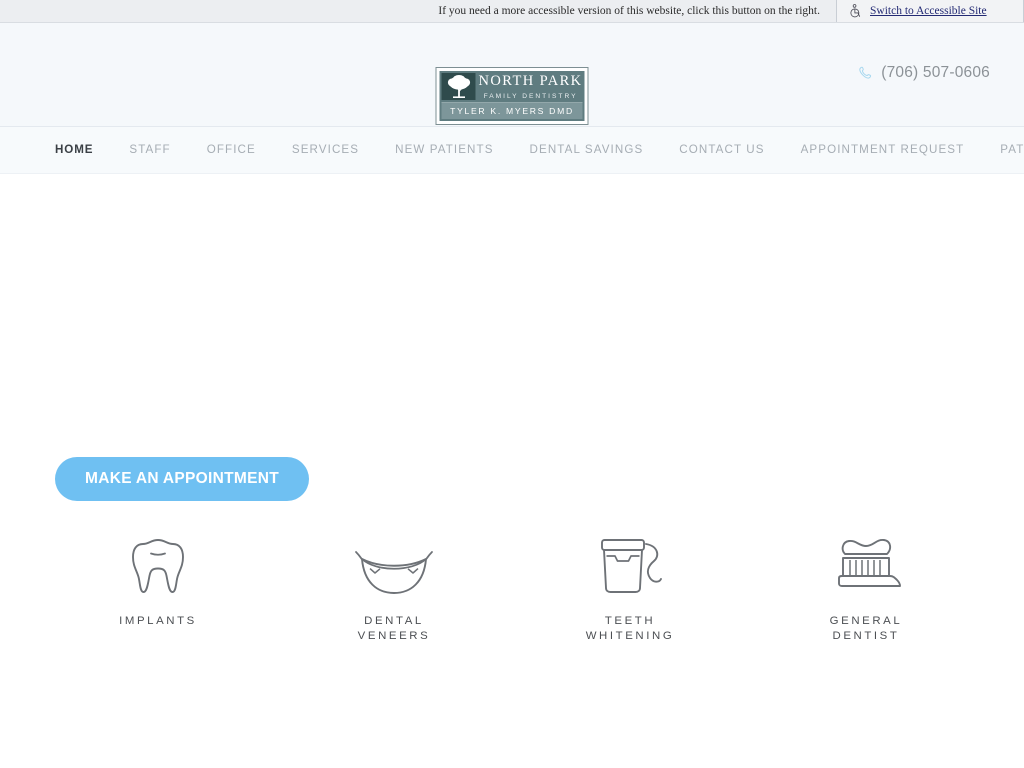 The height and width of the screenshot is (768, 1024). I want to click on phone-number: (706) 507-0606, so click(935, 72).